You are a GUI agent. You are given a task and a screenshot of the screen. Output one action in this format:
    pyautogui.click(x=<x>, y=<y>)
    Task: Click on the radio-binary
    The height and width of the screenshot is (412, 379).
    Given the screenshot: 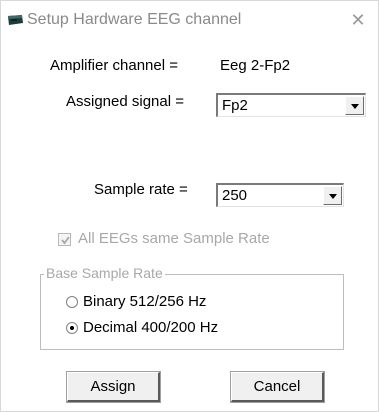 What is the action you would take?
    pyautogui.click(x=72, y=302)
    